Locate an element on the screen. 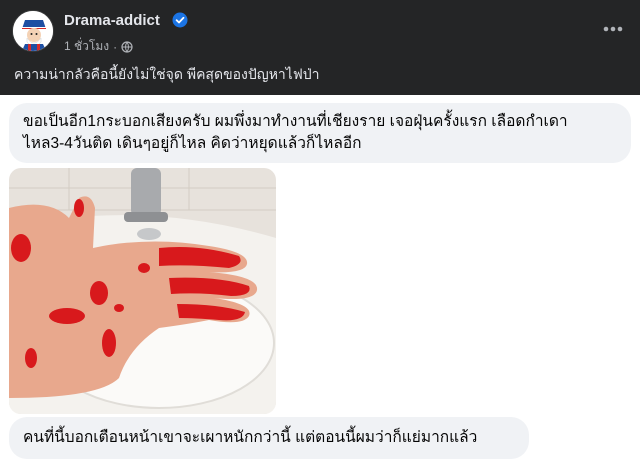 The image size is (640, 468). avatar-illustration-icon is located at coordinates (33, 31).